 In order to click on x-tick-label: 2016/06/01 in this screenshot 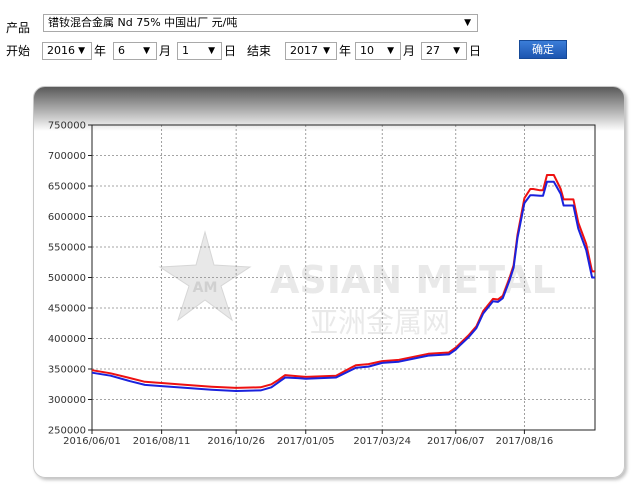, I will do `click(92, 441)`.